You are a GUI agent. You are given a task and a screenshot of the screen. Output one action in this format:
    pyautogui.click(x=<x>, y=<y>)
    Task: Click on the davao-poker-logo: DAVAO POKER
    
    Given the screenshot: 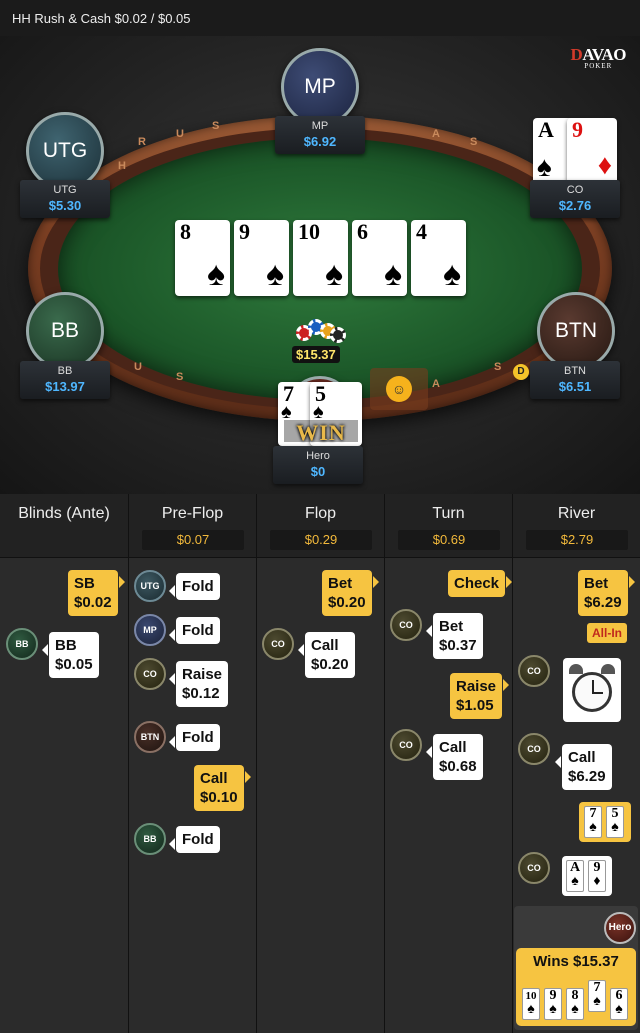 What is the action you would take?
    pyautogui.click(x=598, y=57)
    